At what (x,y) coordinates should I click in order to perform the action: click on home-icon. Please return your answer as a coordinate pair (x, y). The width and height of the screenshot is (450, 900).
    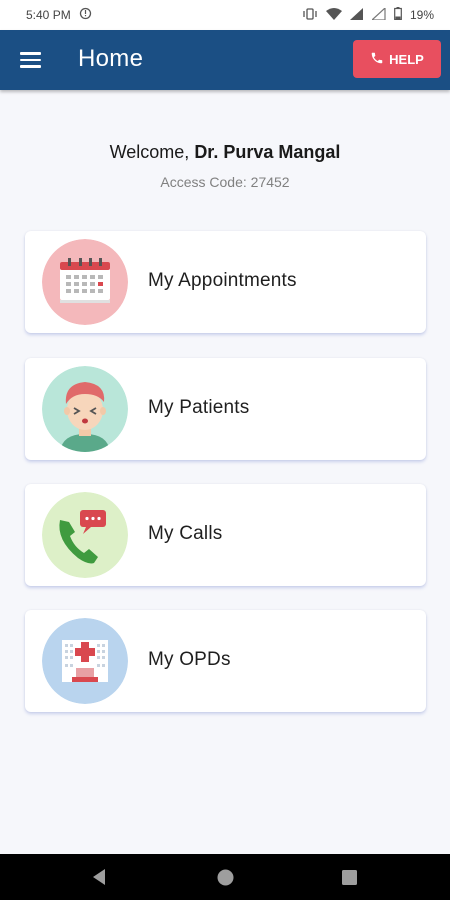
    Looking at the image, I should click on (225, 880).